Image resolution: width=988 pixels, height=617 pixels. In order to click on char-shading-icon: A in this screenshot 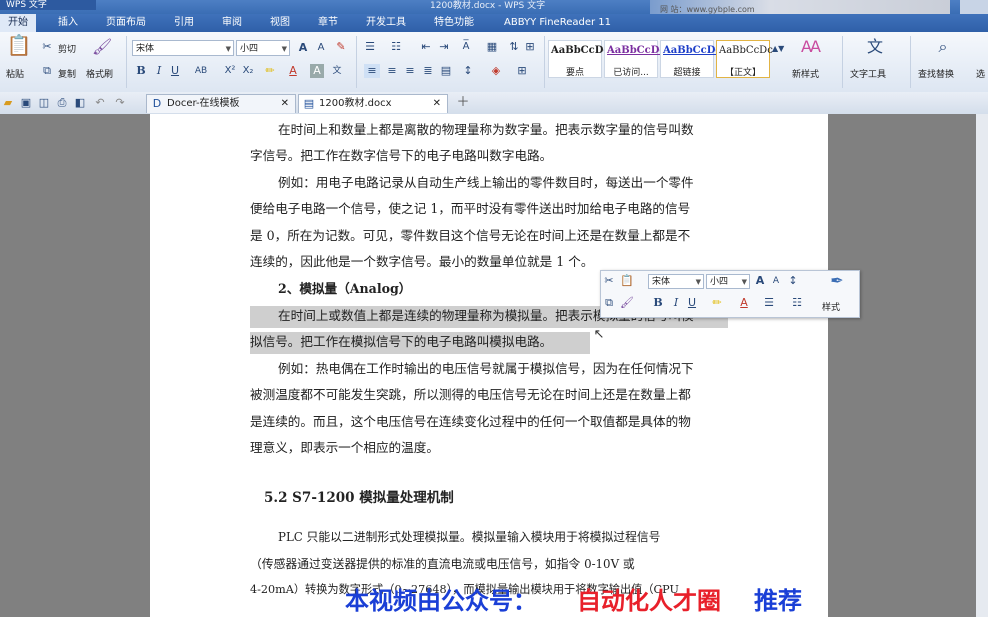, I will do `click(317, 71)`.